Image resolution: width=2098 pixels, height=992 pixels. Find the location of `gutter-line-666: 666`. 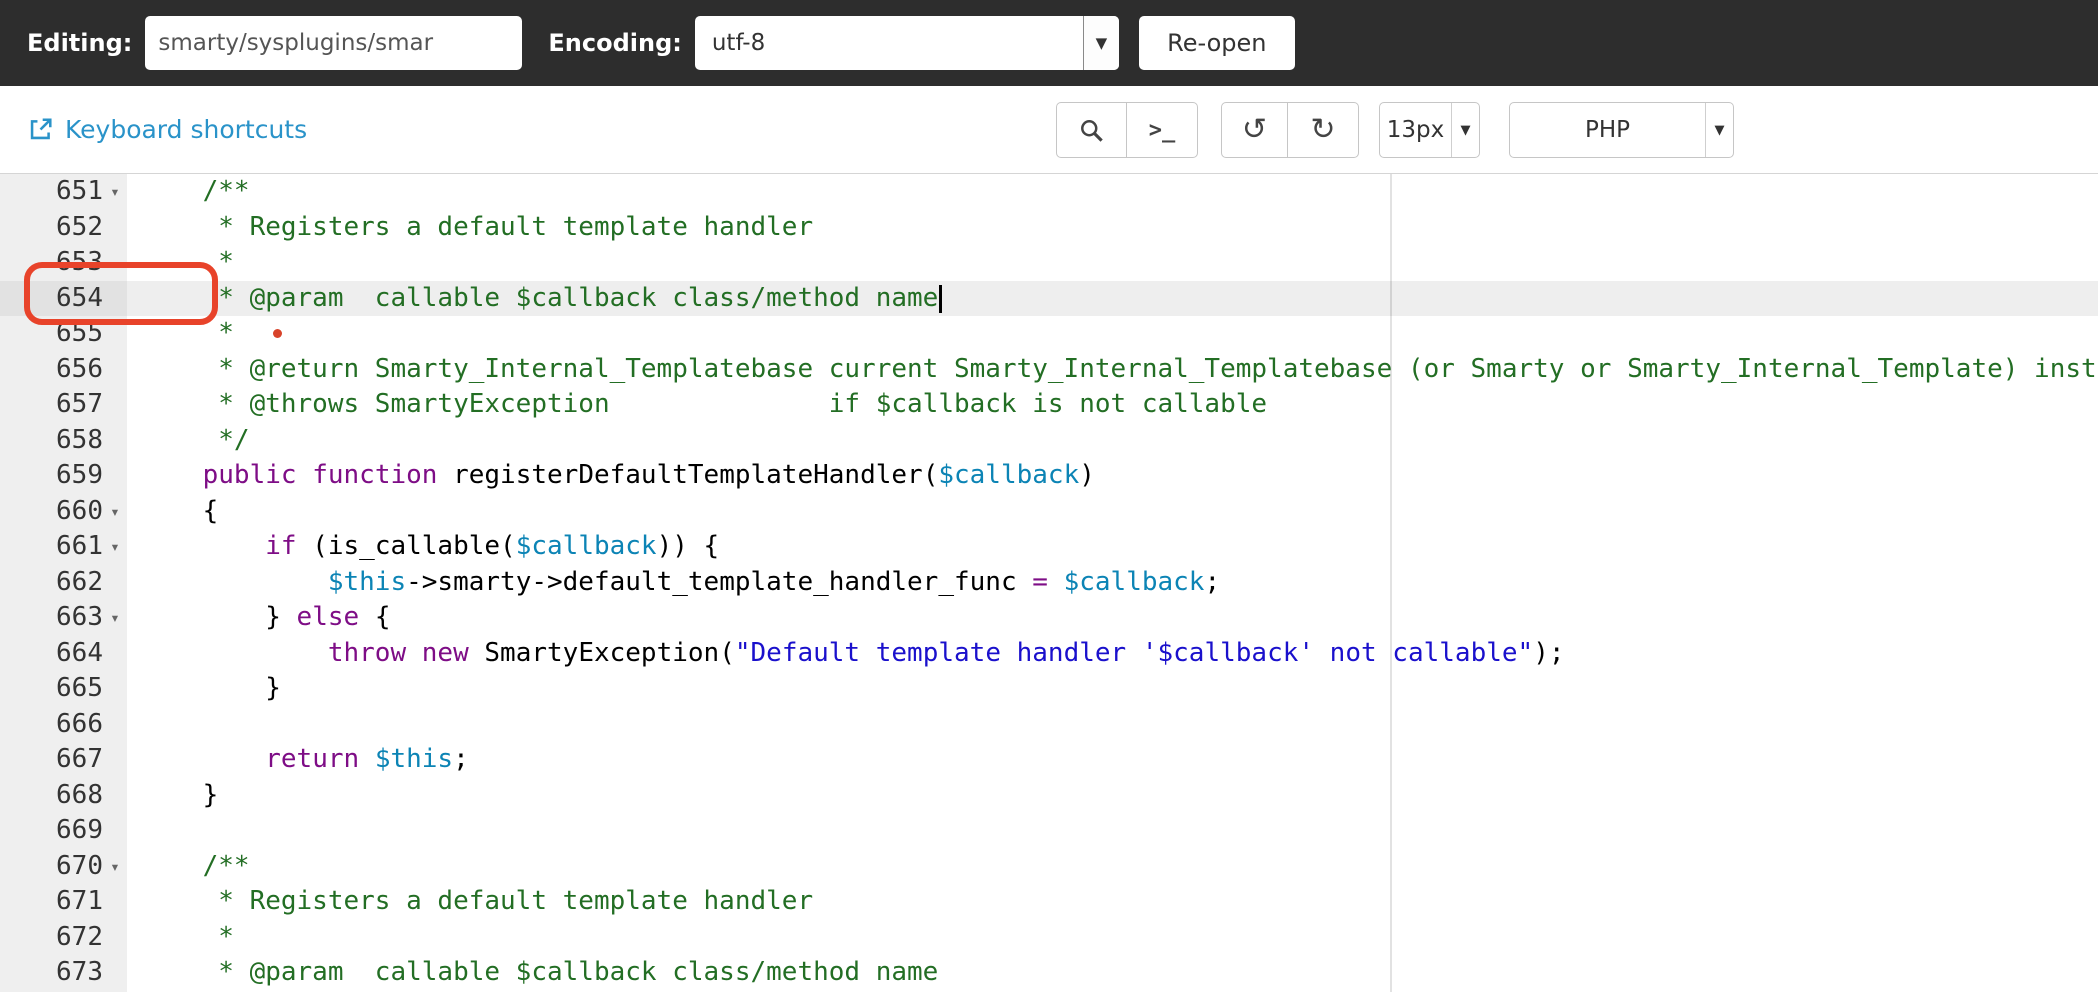

gutter-line-666: 666 is located at coordinates (63, 725).